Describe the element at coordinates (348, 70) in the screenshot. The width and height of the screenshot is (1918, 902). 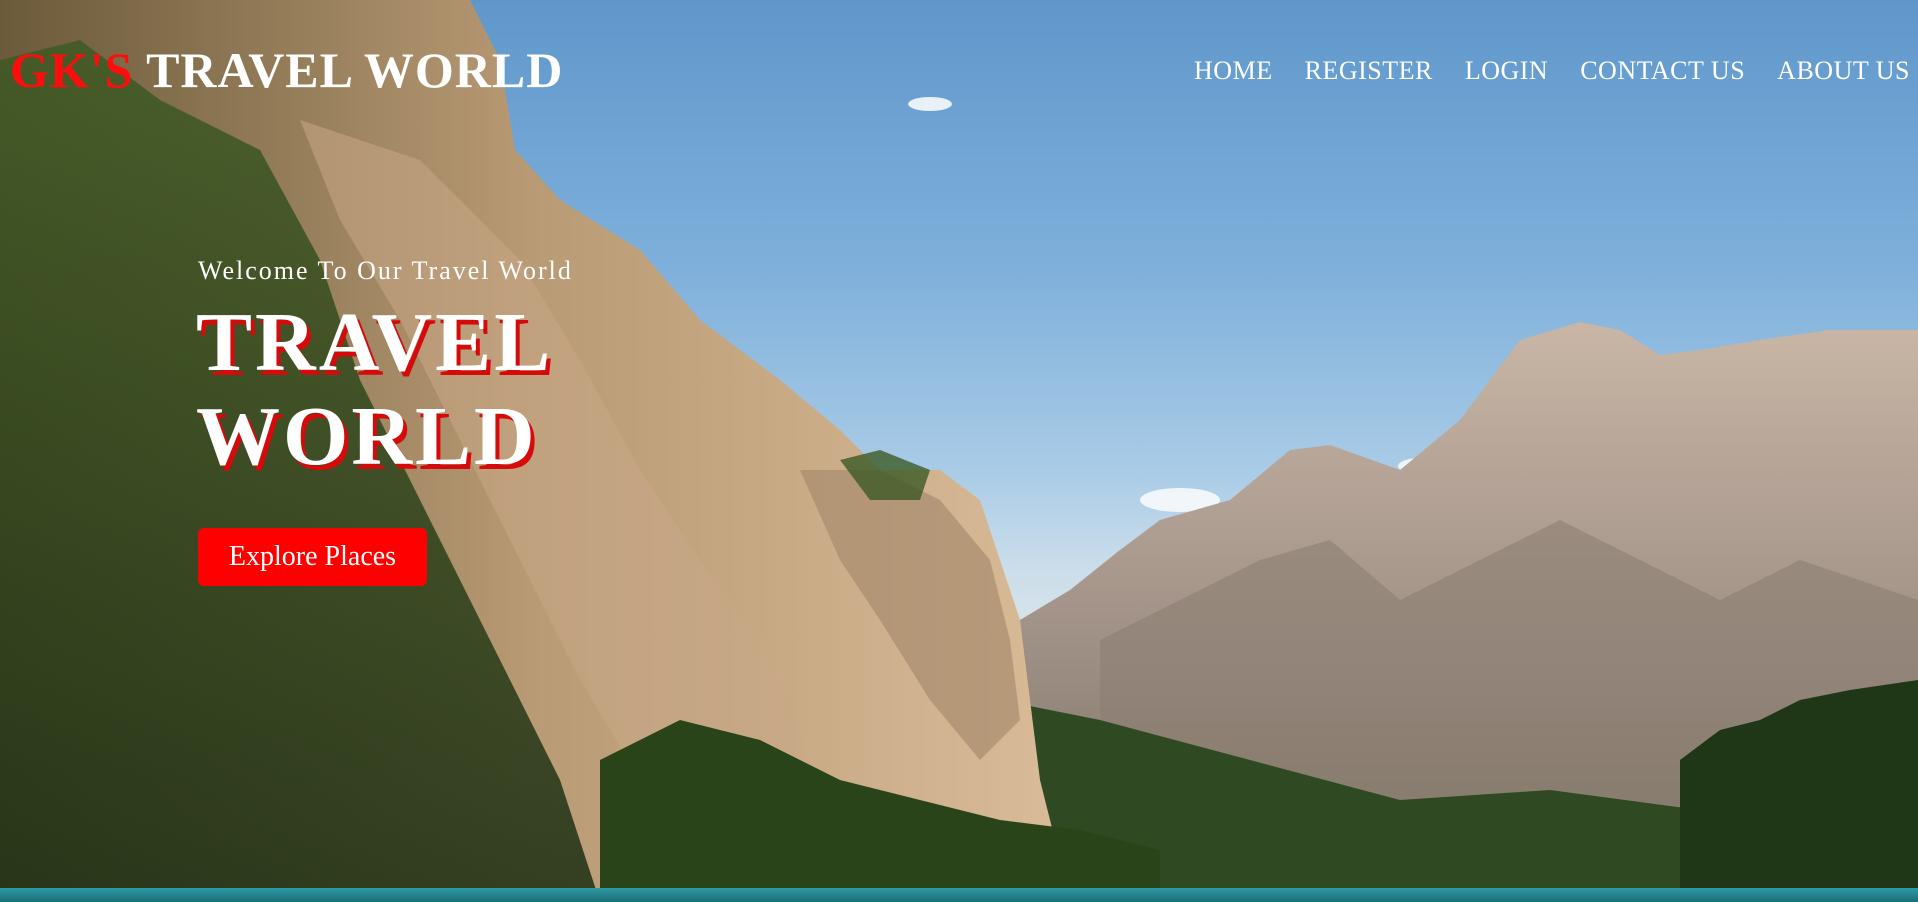
I see `logo-text: TRAVEL WORLD` at that location.